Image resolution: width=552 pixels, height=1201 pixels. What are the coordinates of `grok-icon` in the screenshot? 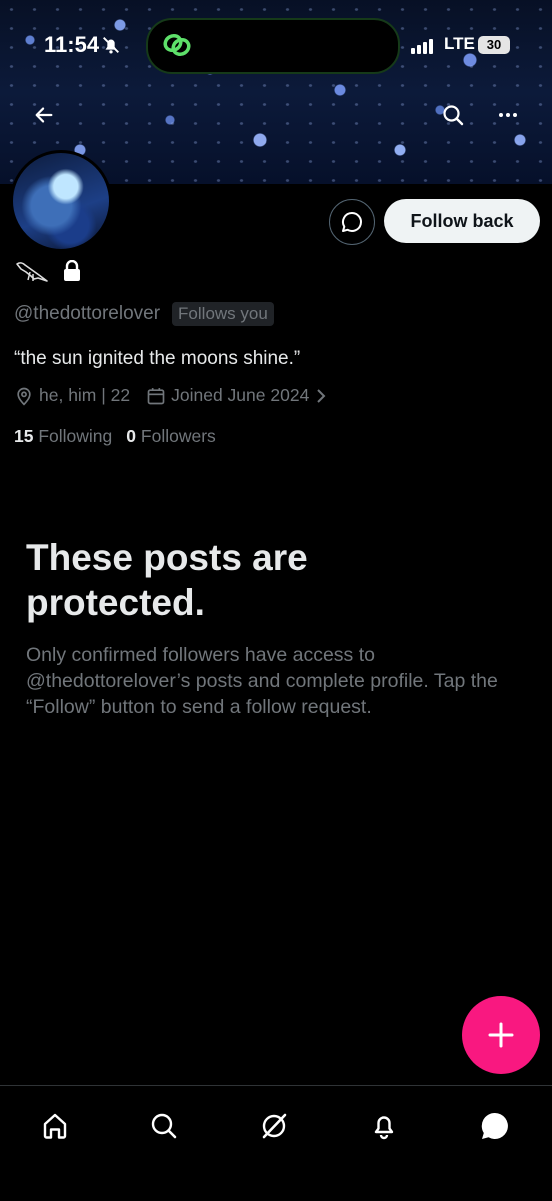 It's located at (274, 1126).